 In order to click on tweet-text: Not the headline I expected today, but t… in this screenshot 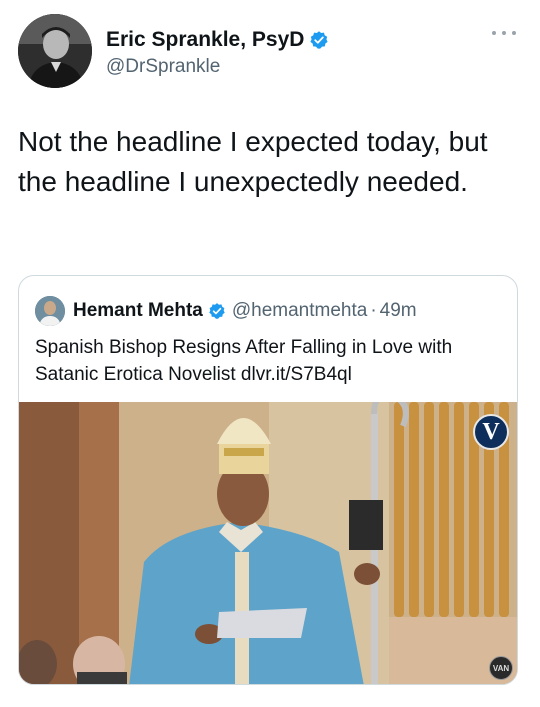, I will do `click(253, 161)`.